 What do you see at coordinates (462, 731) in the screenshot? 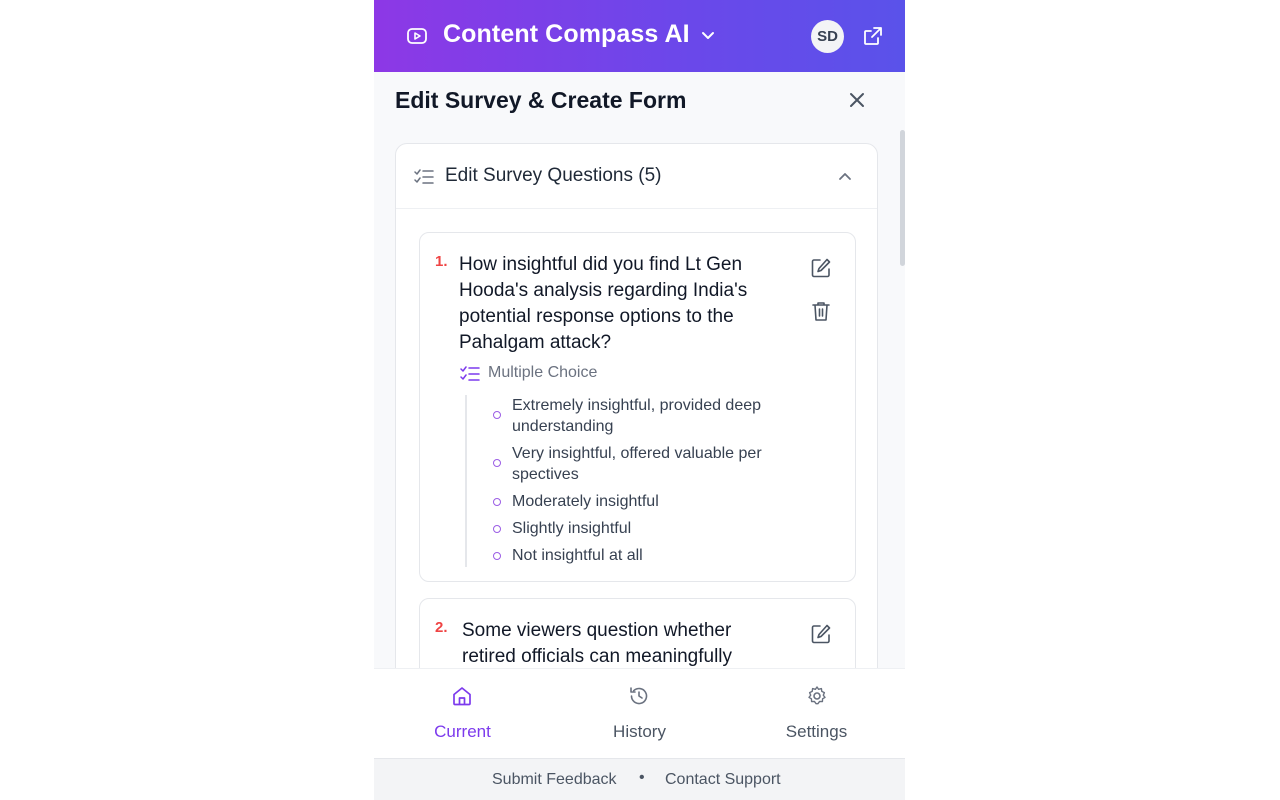
I see `nav-label: Current` at bounding box center [462, 731].